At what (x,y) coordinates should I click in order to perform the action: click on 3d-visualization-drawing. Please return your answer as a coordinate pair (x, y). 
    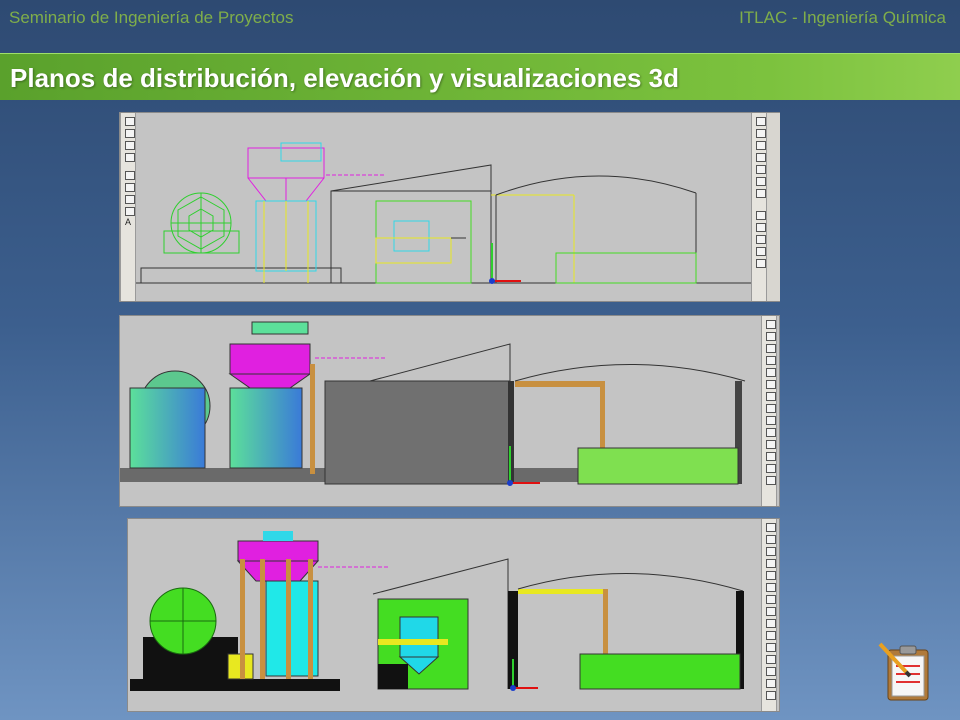
    Looking at the image, I should click on (437, 611).